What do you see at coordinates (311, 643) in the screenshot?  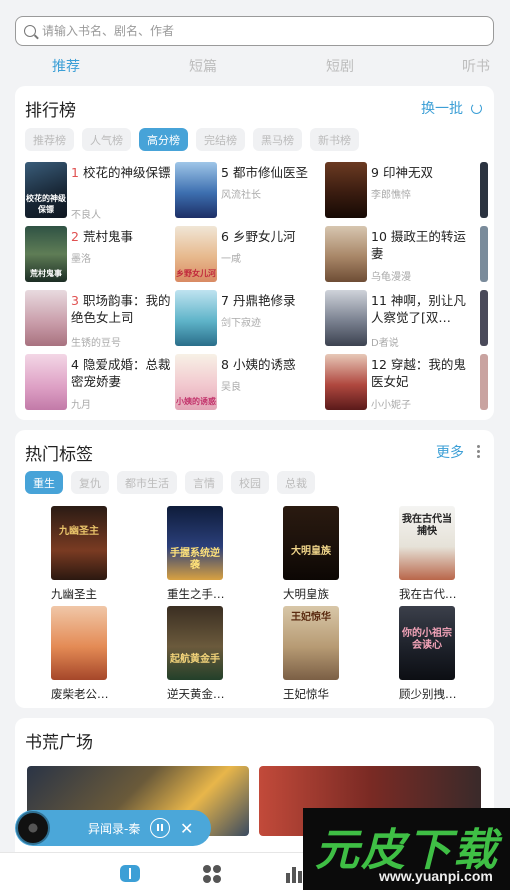 I see `book-cover: 王妃惊华` at bounding box center [311, 643].